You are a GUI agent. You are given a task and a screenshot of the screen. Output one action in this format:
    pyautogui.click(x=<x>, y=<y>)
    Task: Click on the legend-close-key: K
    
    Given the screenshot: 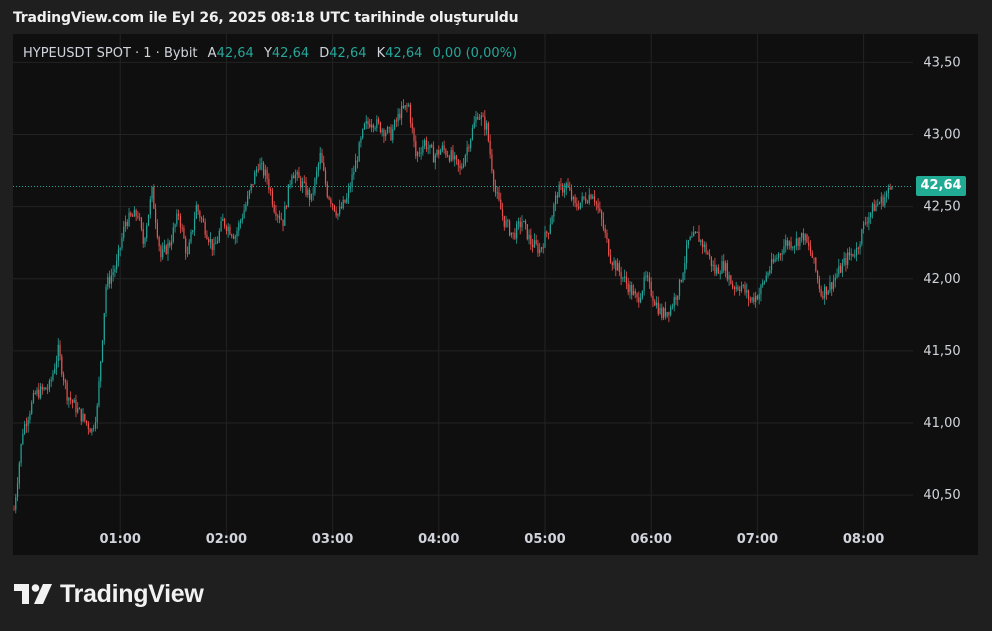 What is the action you would take?
    pyautogui.click(x=381, y=53)
    